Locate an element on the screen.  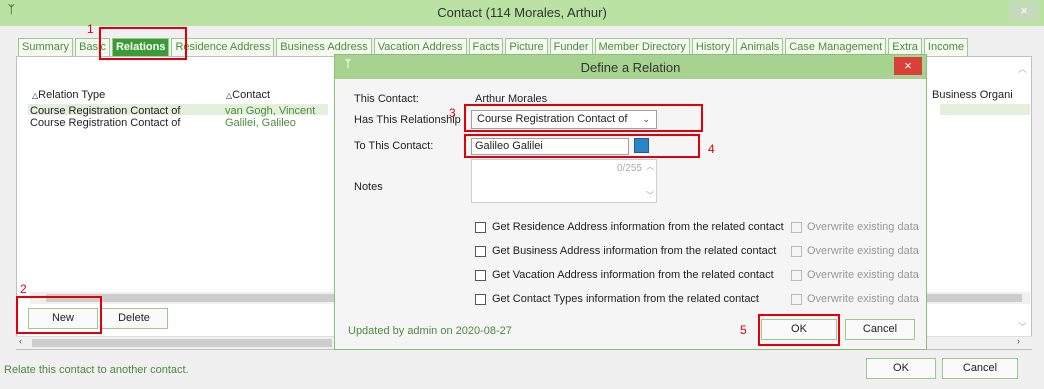
contact-types-checkbox is located at coordinates (480, 299).